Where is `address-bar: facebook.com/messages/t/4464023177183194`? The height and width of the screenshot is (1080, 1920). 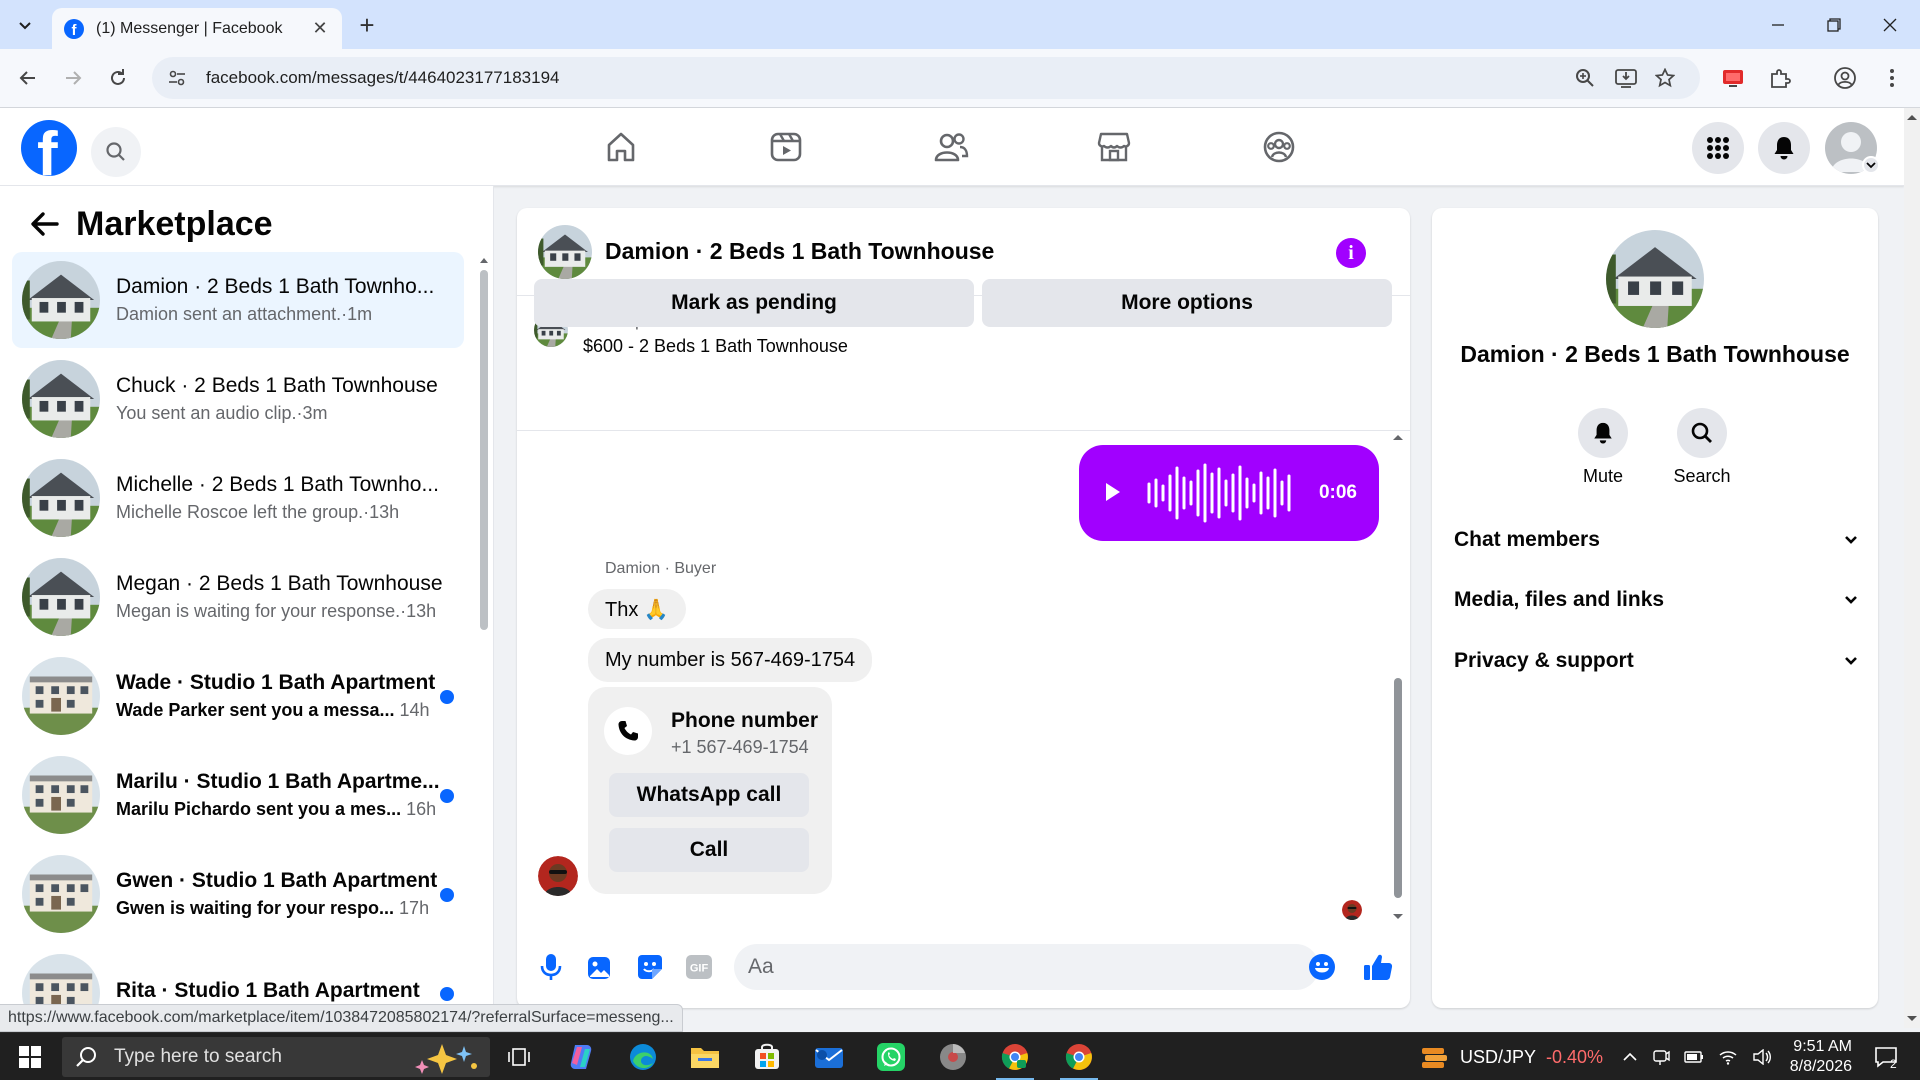
address-bar: facebook.com/messages/t/4464023177183194 is located at coordinates (926, 78).